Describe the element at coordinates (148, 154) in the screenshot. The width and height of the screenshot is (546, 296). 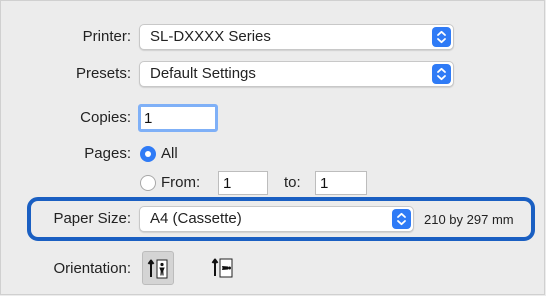
I see `pages-all-radio` at that location.